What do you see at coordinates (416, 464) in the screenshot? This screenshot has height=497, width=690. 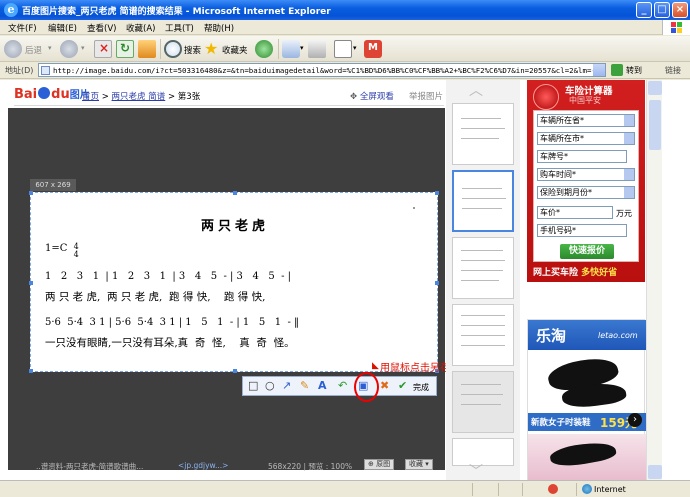 I see `favorite-image-label: 收藏` at bounding box center [416, 464].